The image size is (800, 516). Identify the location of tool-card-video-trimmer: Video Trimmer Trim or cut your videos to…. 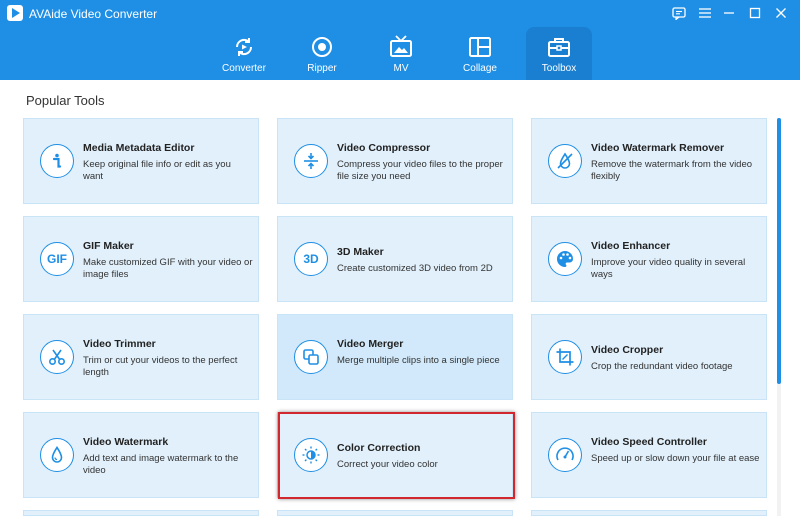
(141, 357).